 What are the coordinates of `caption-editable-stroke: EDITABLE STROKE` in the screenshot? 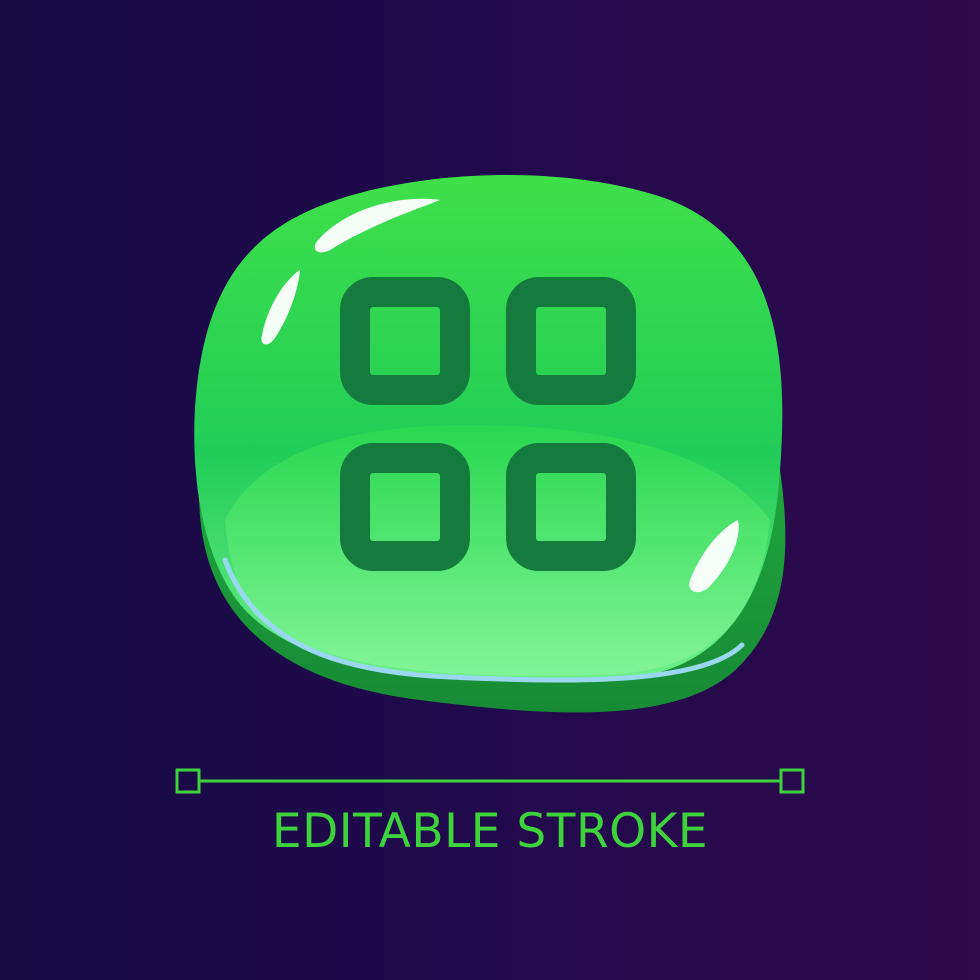 It's located at (490, 831).